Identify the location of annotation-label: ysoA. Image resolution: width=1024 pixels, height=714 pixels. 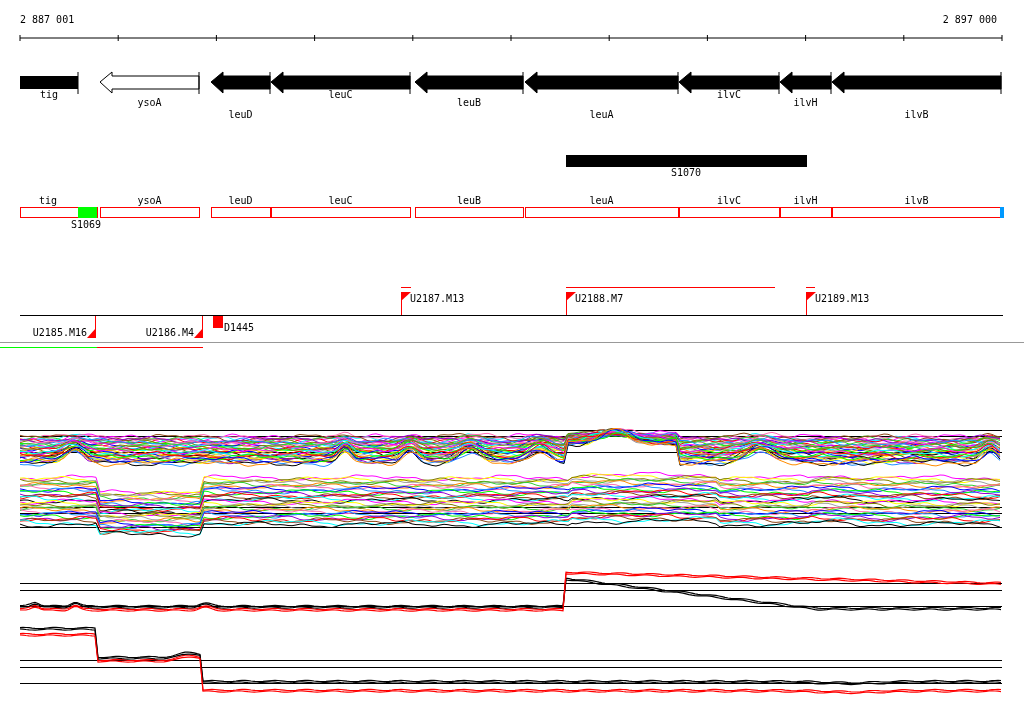
(149, 200).